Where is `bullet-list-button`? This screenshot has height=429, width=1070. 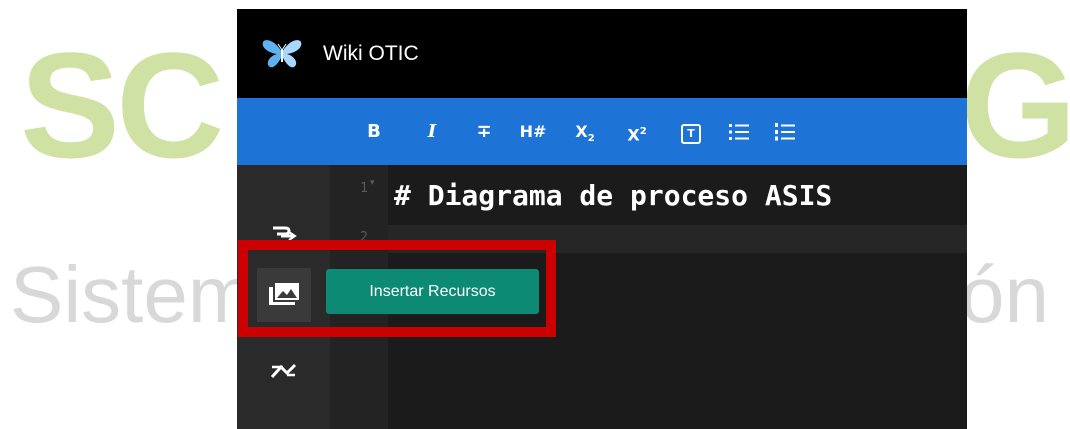
bullet-list-button is located at coordinates (739, 132).